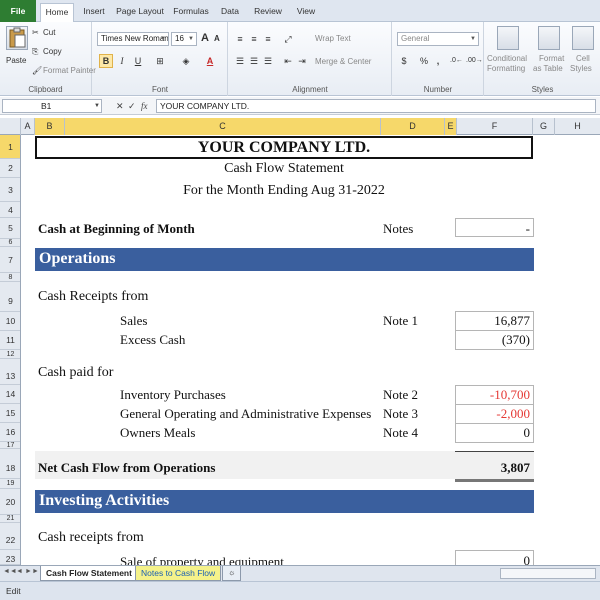  Describe the element at coordinates (10, 321) in the screenshot. I see `row-header-10: 10` at that location.